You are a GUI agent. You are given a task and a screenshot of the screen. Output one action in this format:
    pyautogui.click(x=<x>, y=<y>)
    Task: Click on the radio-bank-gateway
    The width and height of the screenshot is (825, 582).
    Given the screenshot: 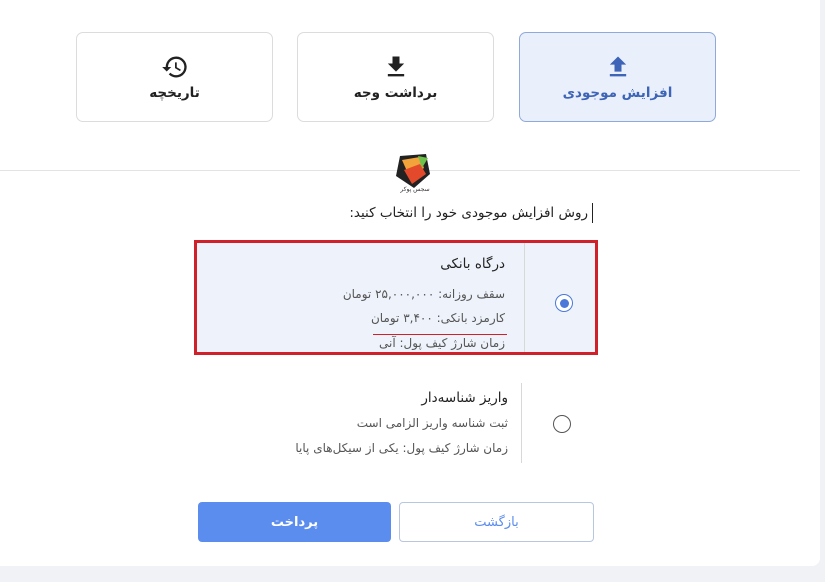 What is the action you would take?
    pyautogui.click(x=564, y=303)
    